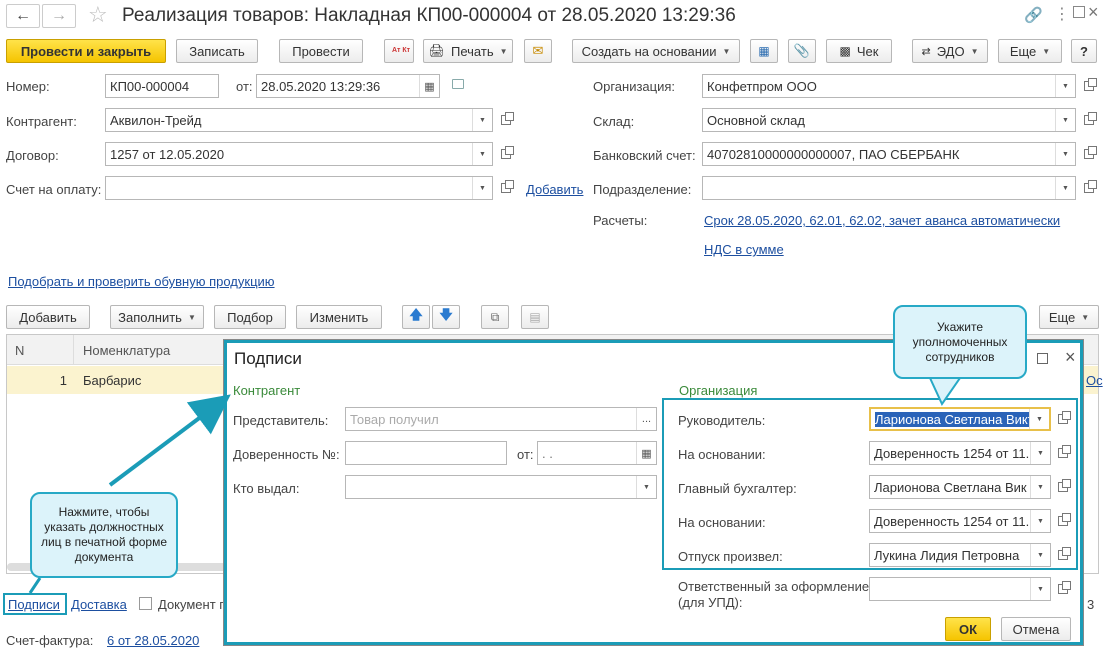  I want to click on column-header-item: Номенклатура, so click(126, 350).